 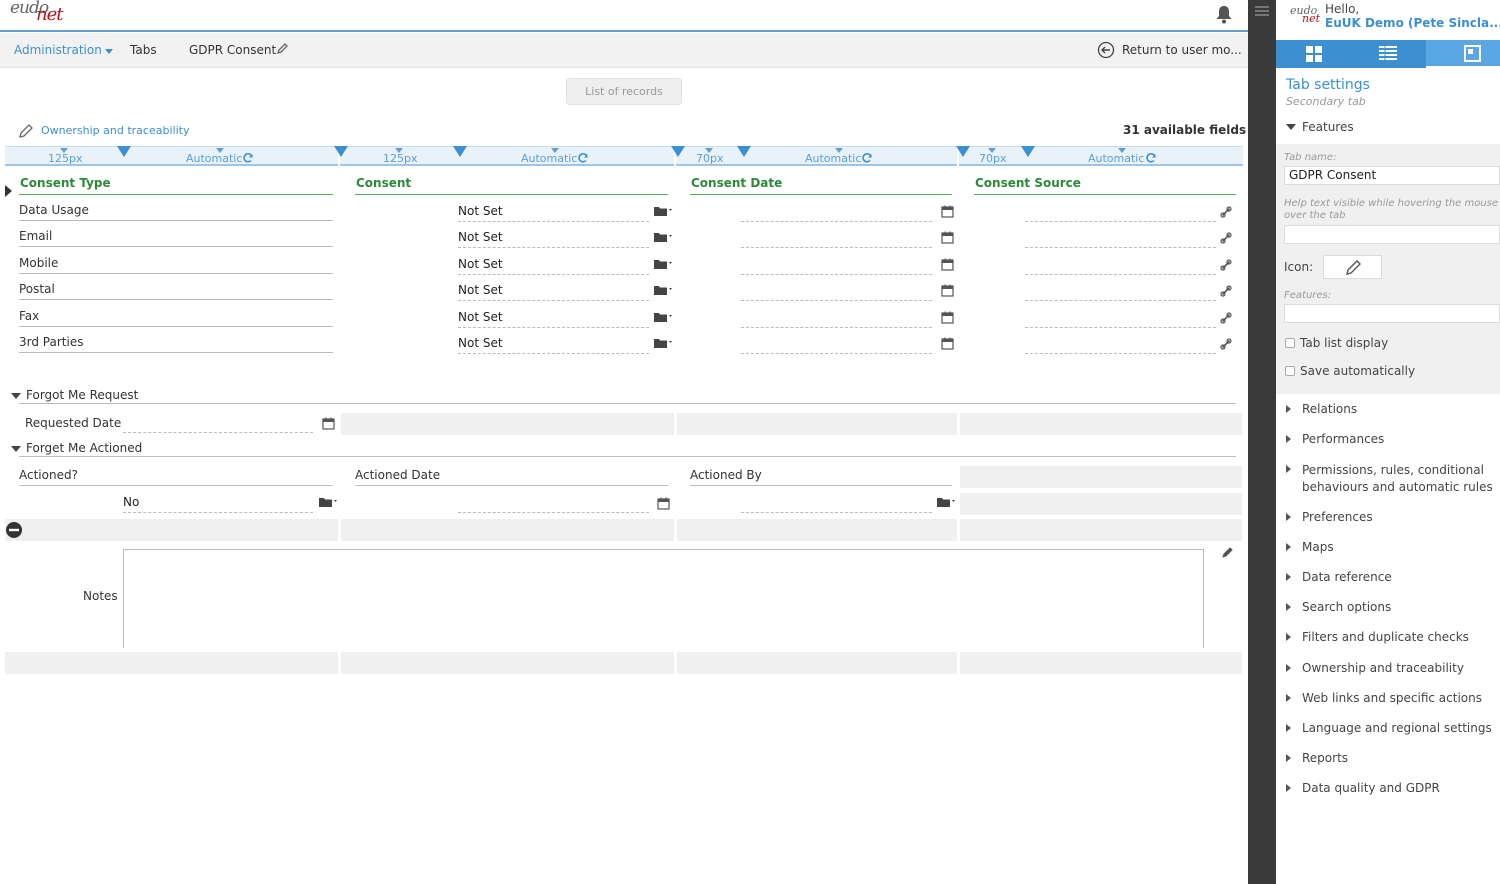 What do you see at coordinates (176, 238) in the screenshot?
I see `table-row-label: Email` at bounding box center [176, 238].